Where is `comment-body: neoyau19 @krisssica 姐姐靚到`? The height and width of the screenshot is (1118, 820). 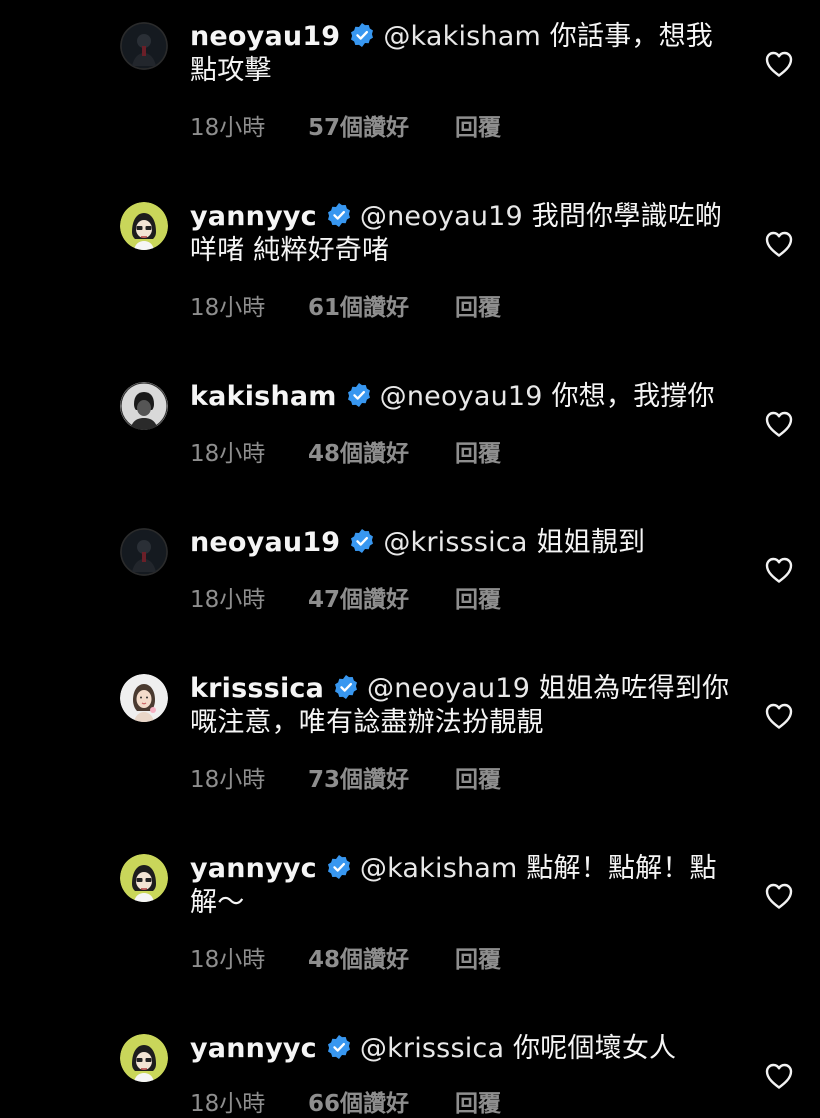
comment-body: neoyau19 @krisssica 姐姐靚到 is located at coordinates (460, 543).